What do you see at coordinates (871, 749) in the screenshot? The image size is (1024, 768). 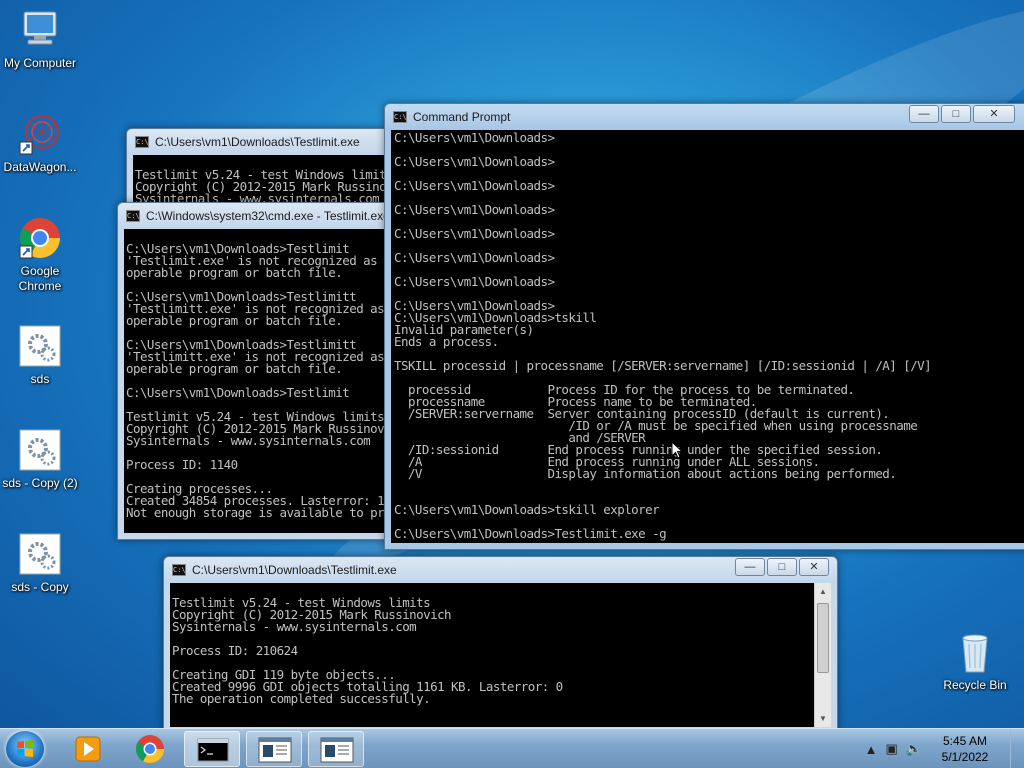 I see `show-hidden-icons-icon: ▲` at bounding box center [871, 749].